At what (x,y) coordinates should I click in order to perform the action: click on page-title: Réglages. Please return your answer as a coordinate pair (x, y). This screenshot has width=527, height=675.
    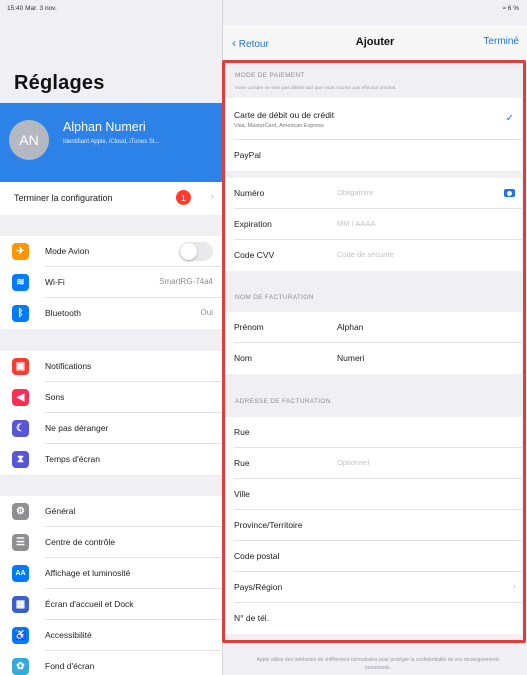
    Looking at the image, I should click on (59, 83).